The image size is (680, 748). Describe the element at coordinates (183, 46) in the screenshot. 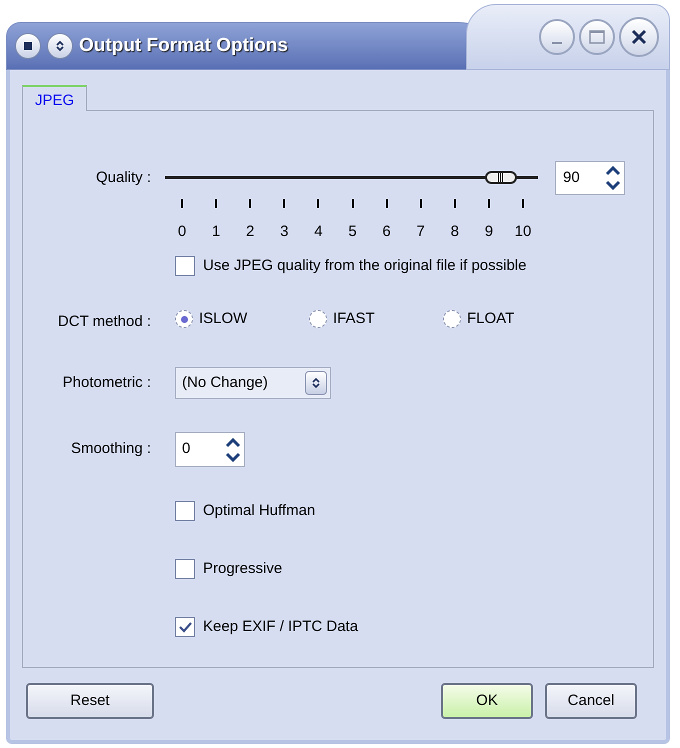

I see `window-title: Output Format Options` at that location.